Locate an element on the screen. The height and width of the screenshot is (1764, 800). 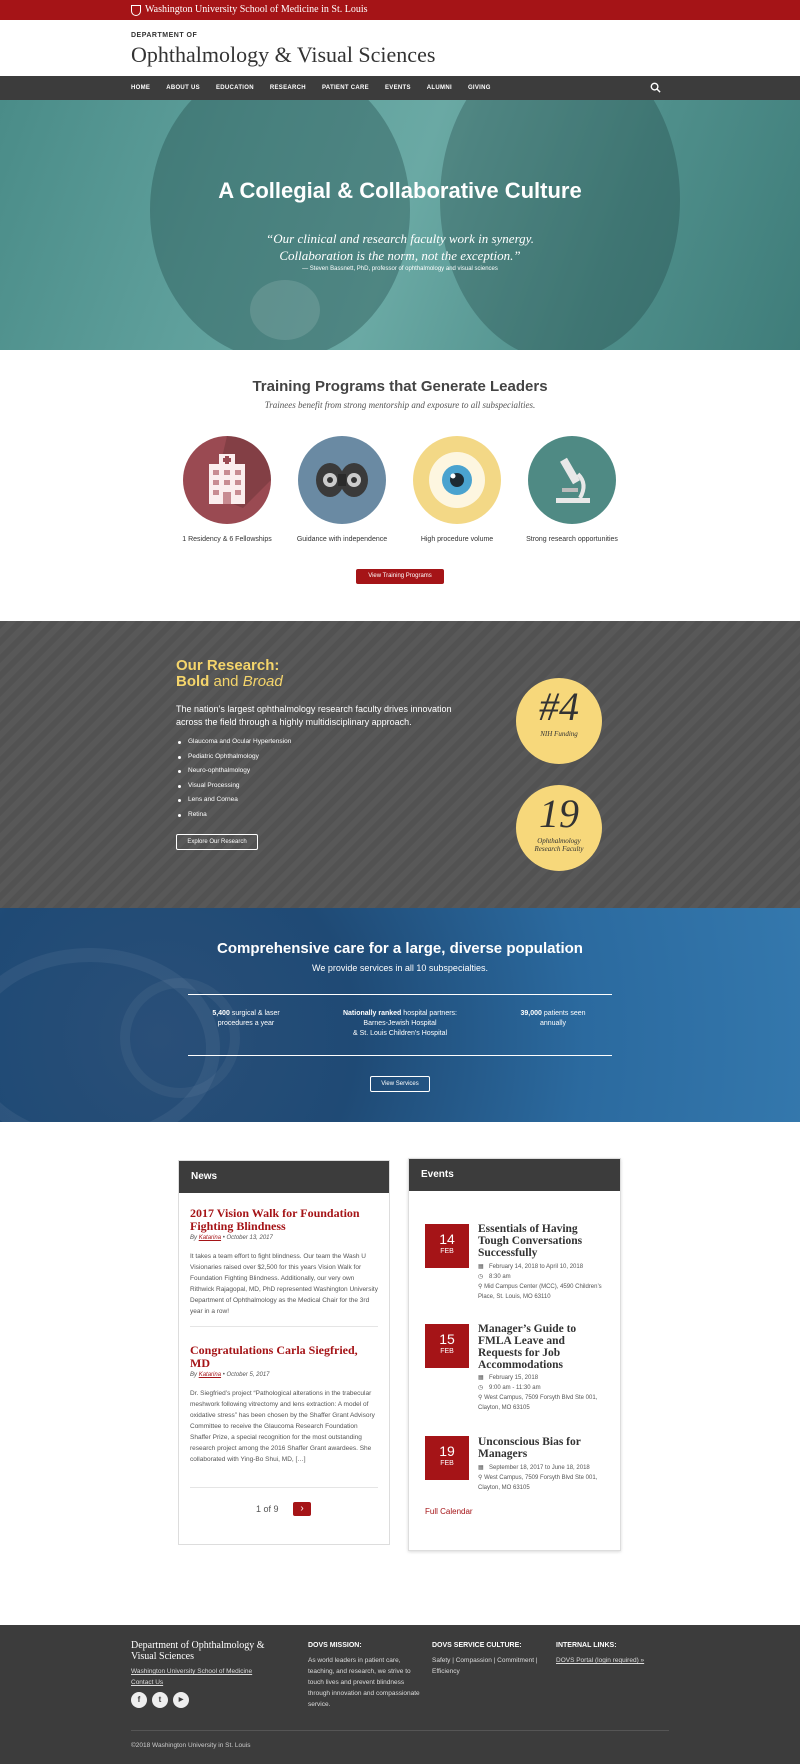
nav-item-home: HOME is located at coordinates (140, 88).